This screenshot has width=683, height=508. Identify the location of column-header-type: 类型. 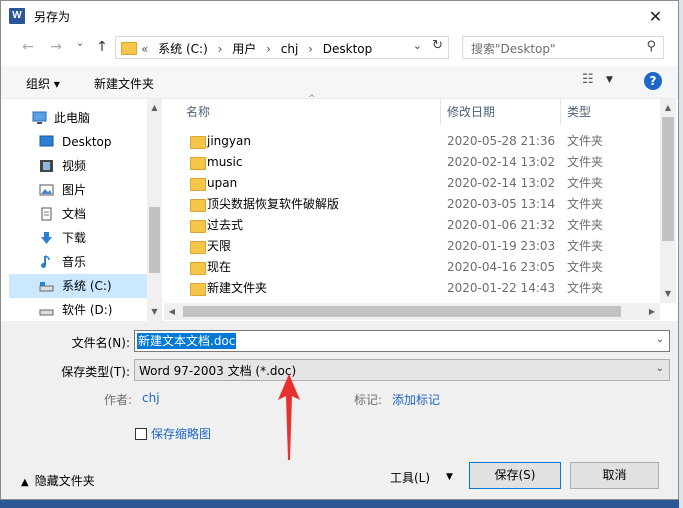
(579, 112).